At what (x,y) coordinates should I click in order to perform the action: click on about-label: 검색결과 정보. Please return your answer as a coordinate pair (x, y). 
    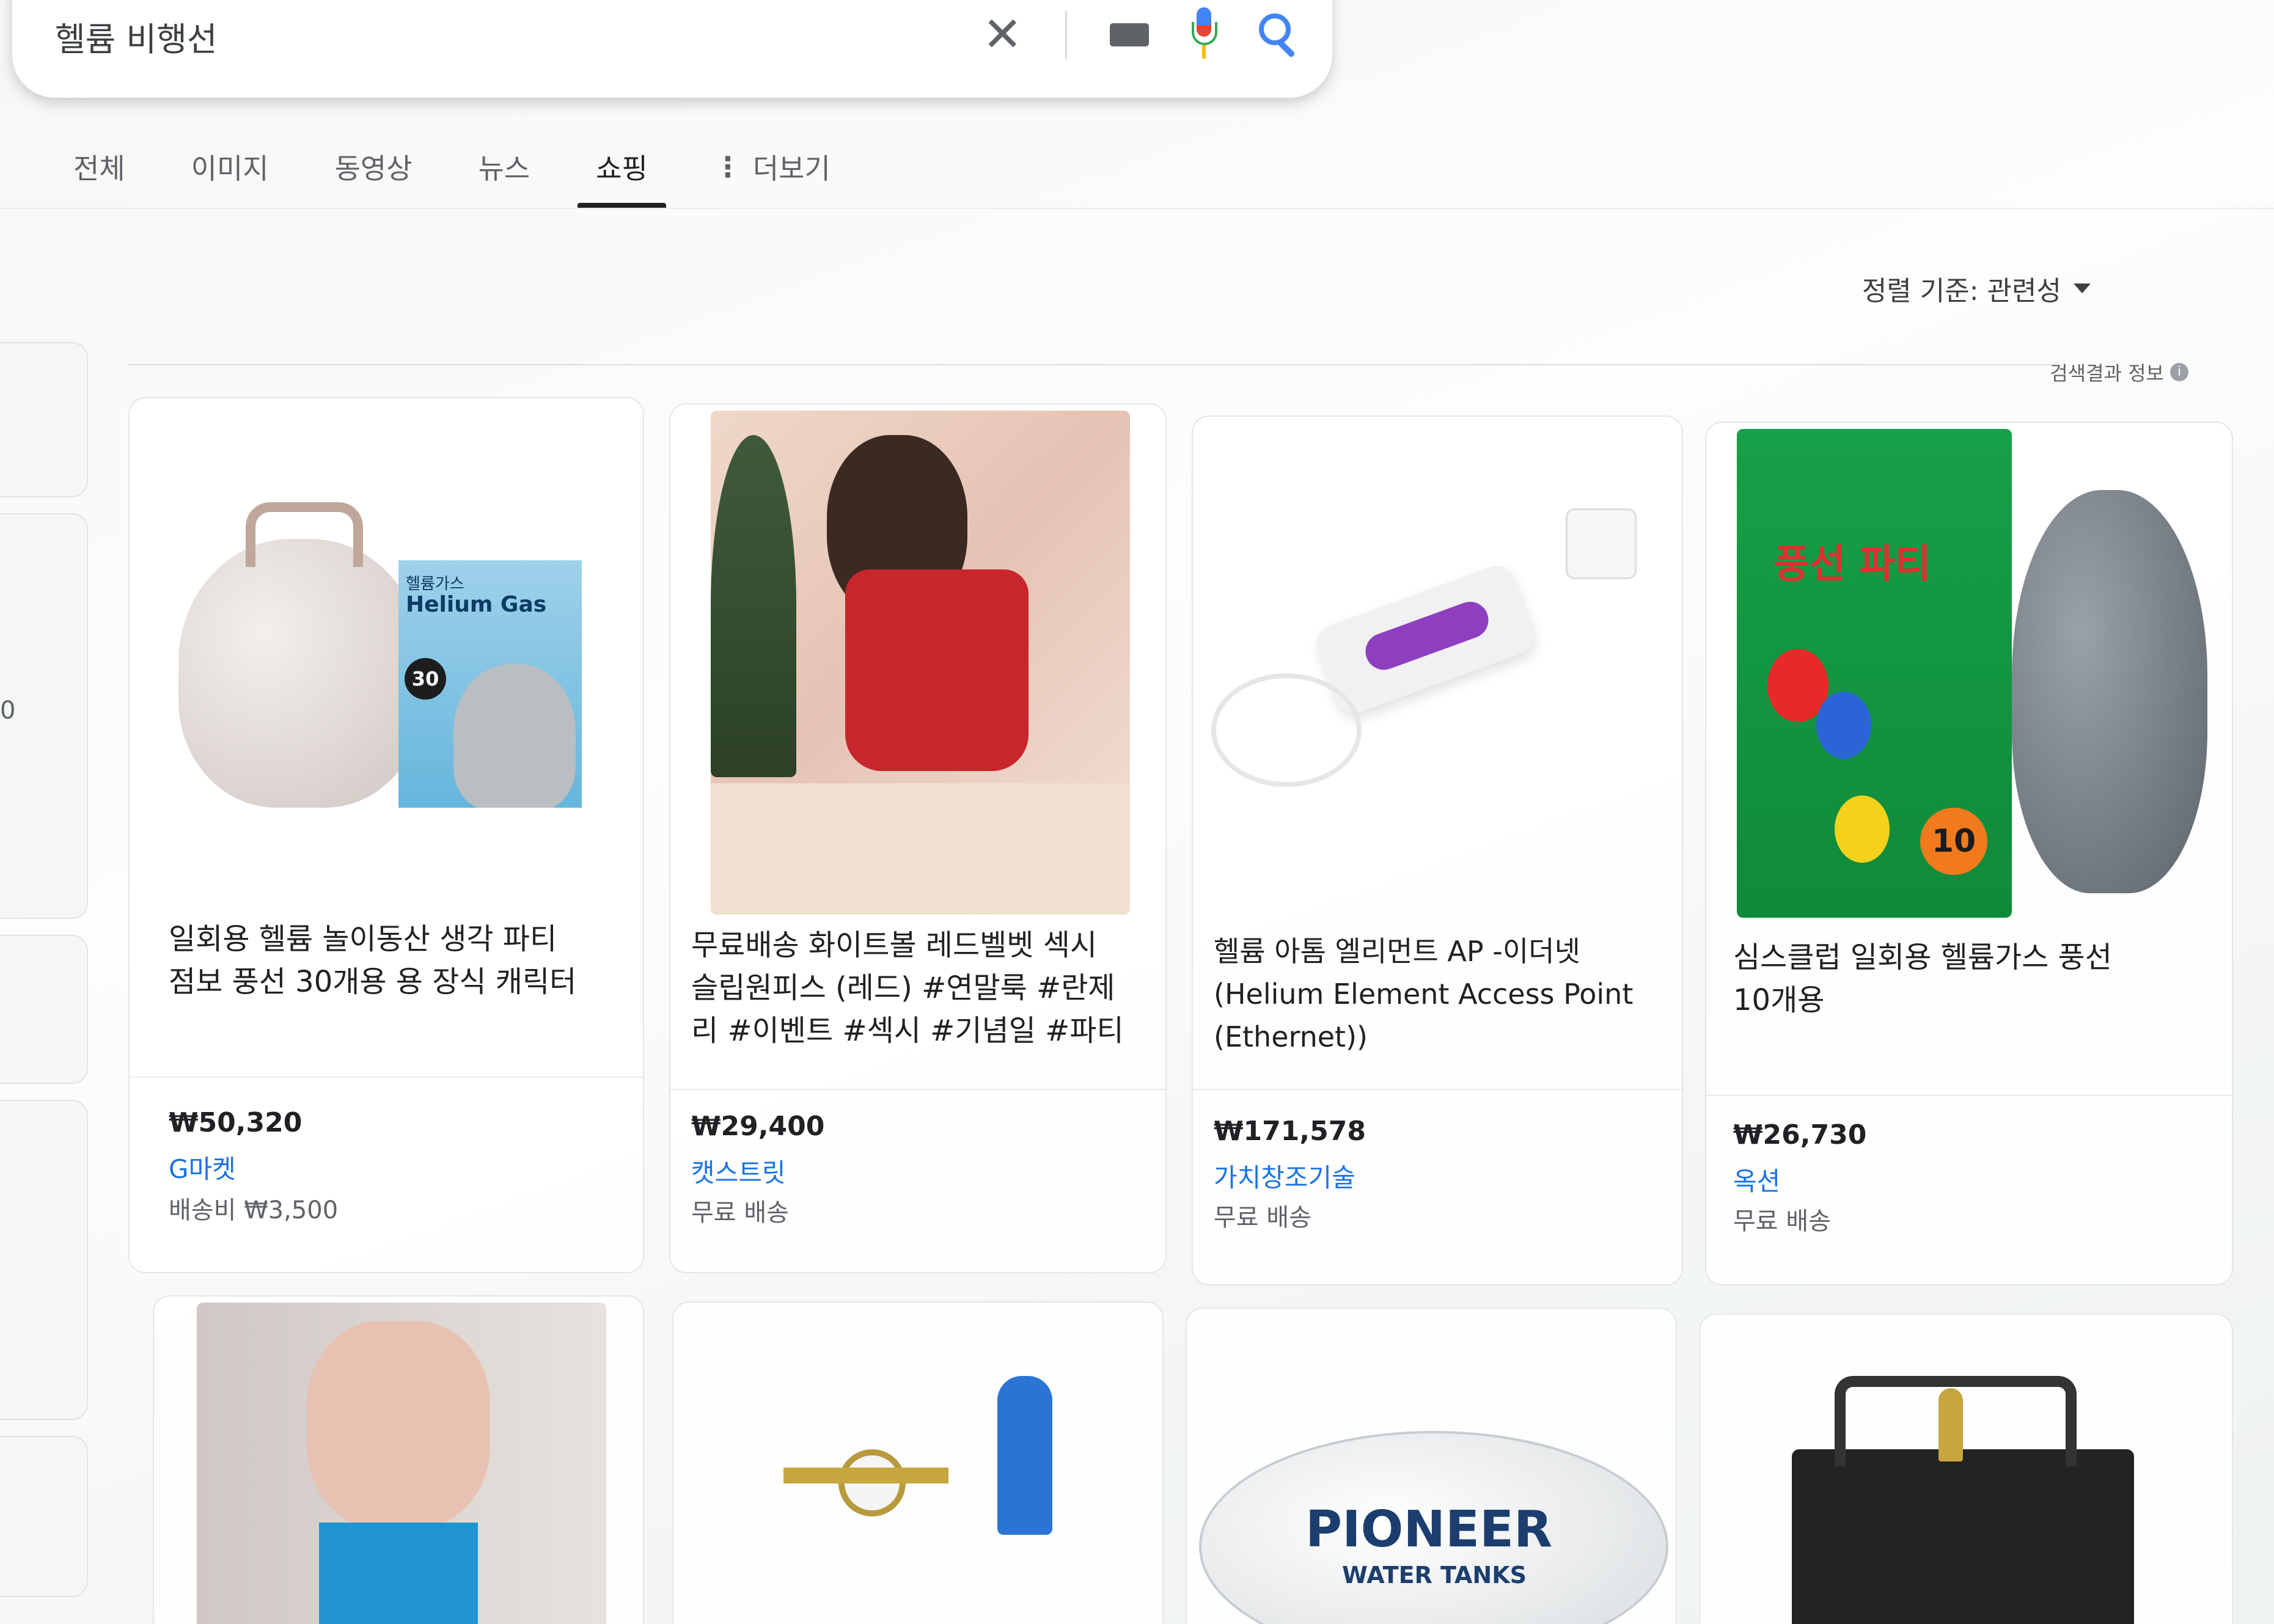
    Looking at the image, I should click on (2107, 373).